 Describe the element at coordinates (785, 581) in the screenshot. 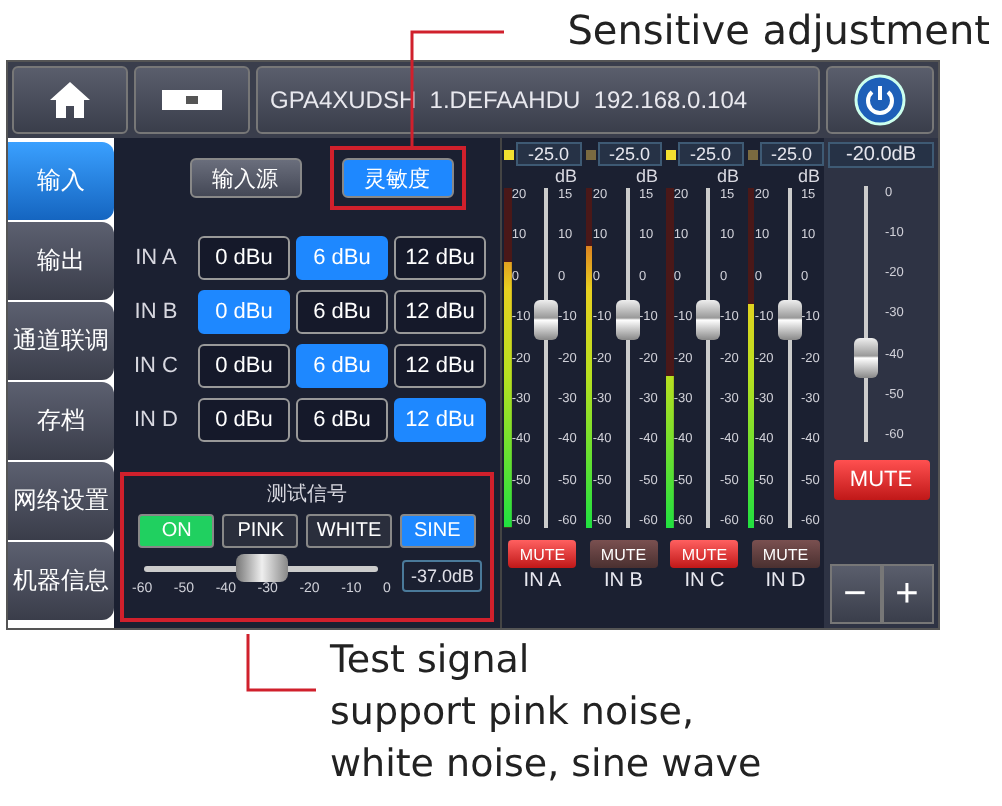

I see `channel-name: IN D` at that location.